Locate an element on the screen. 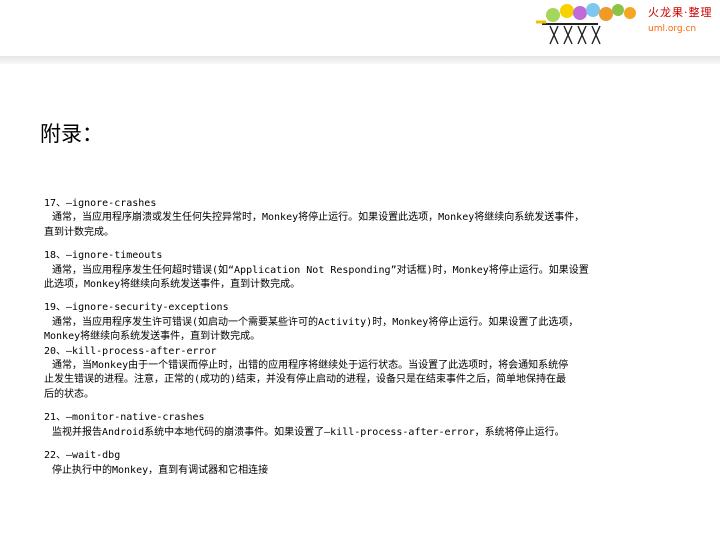 The height and width of the screenshot is (540, 720). slide-header: 火龙果·整理 uml.org.cn is located at coordinates (360, 28).